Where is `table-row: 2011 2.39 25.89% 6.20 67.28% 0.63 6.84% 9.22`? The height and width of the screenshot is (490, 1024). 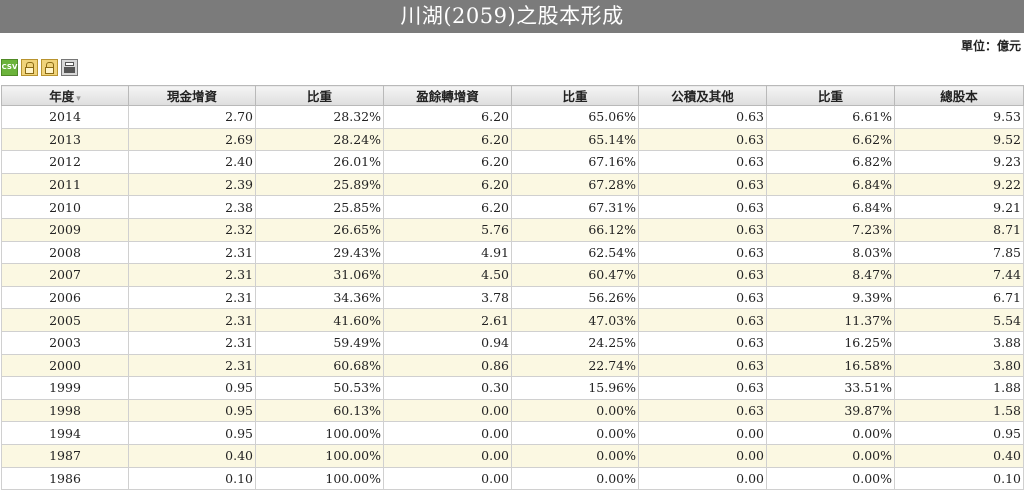 table-row: 2011 2.39 25.89% 6.20 67.28% 0.63 6.84% 9.22 is located at coordinates (512, 184).